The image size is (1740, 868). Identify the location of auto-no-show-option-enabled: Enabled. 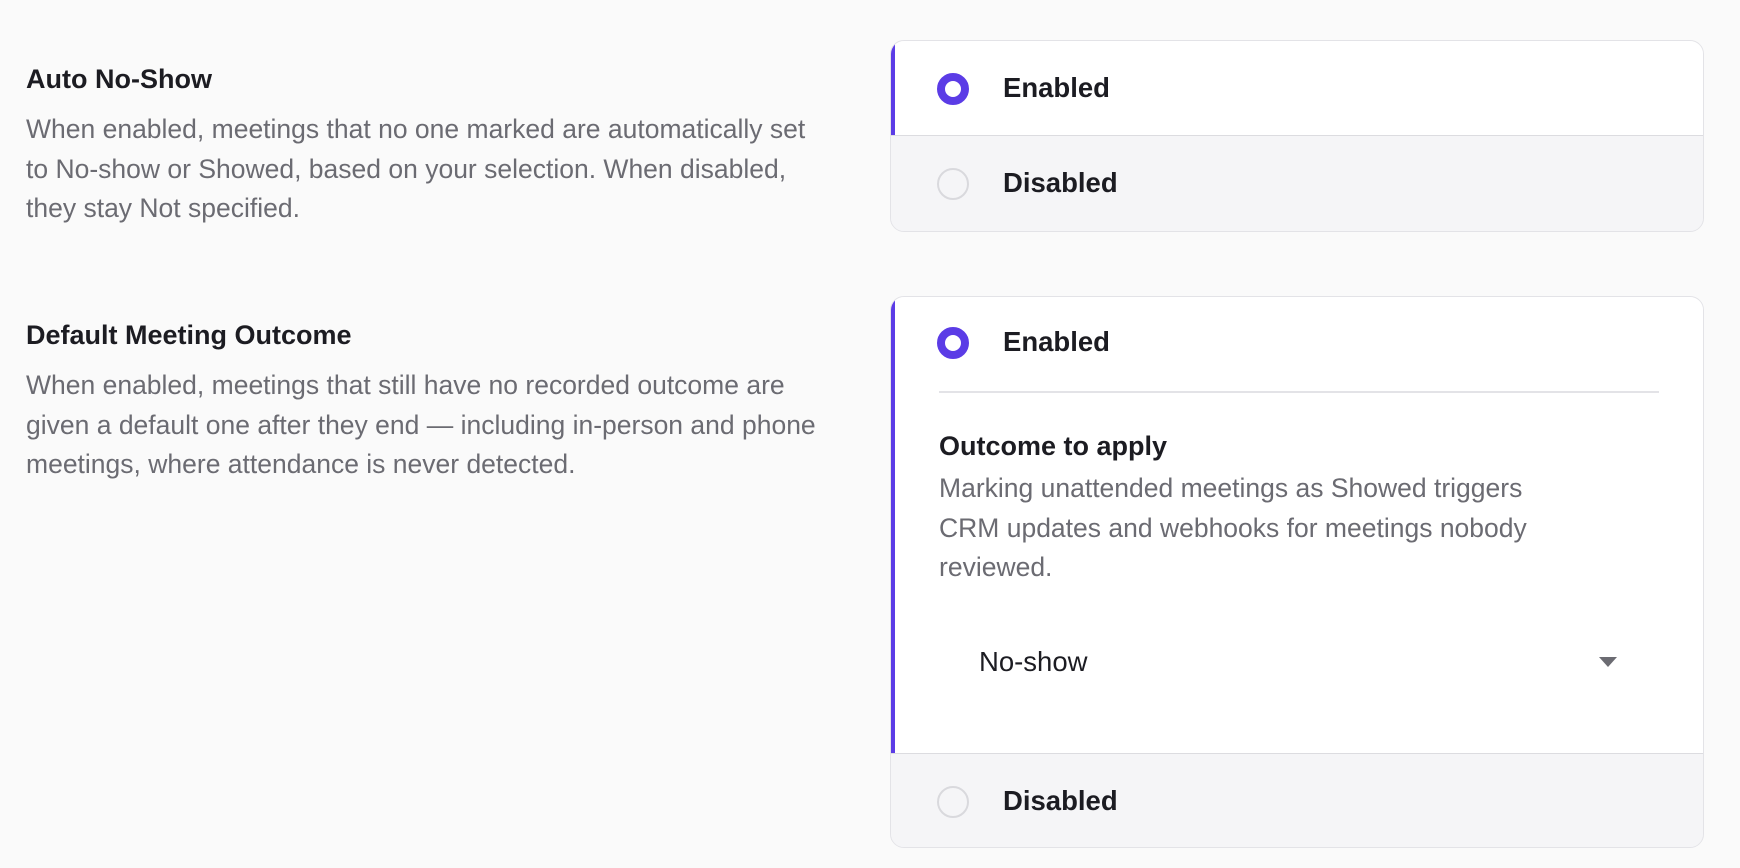
(1297, 88).